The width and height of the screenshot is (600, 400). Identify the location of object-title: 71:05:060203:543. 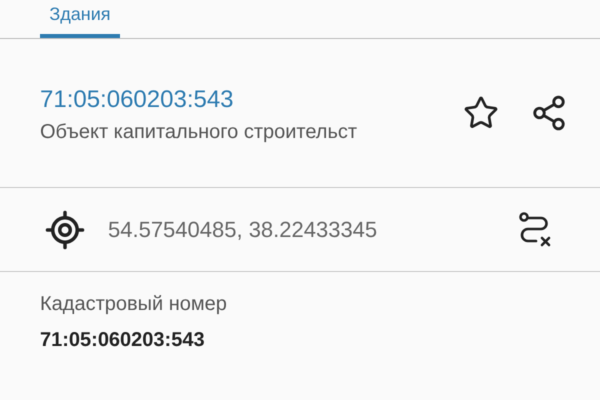
(137, 100).